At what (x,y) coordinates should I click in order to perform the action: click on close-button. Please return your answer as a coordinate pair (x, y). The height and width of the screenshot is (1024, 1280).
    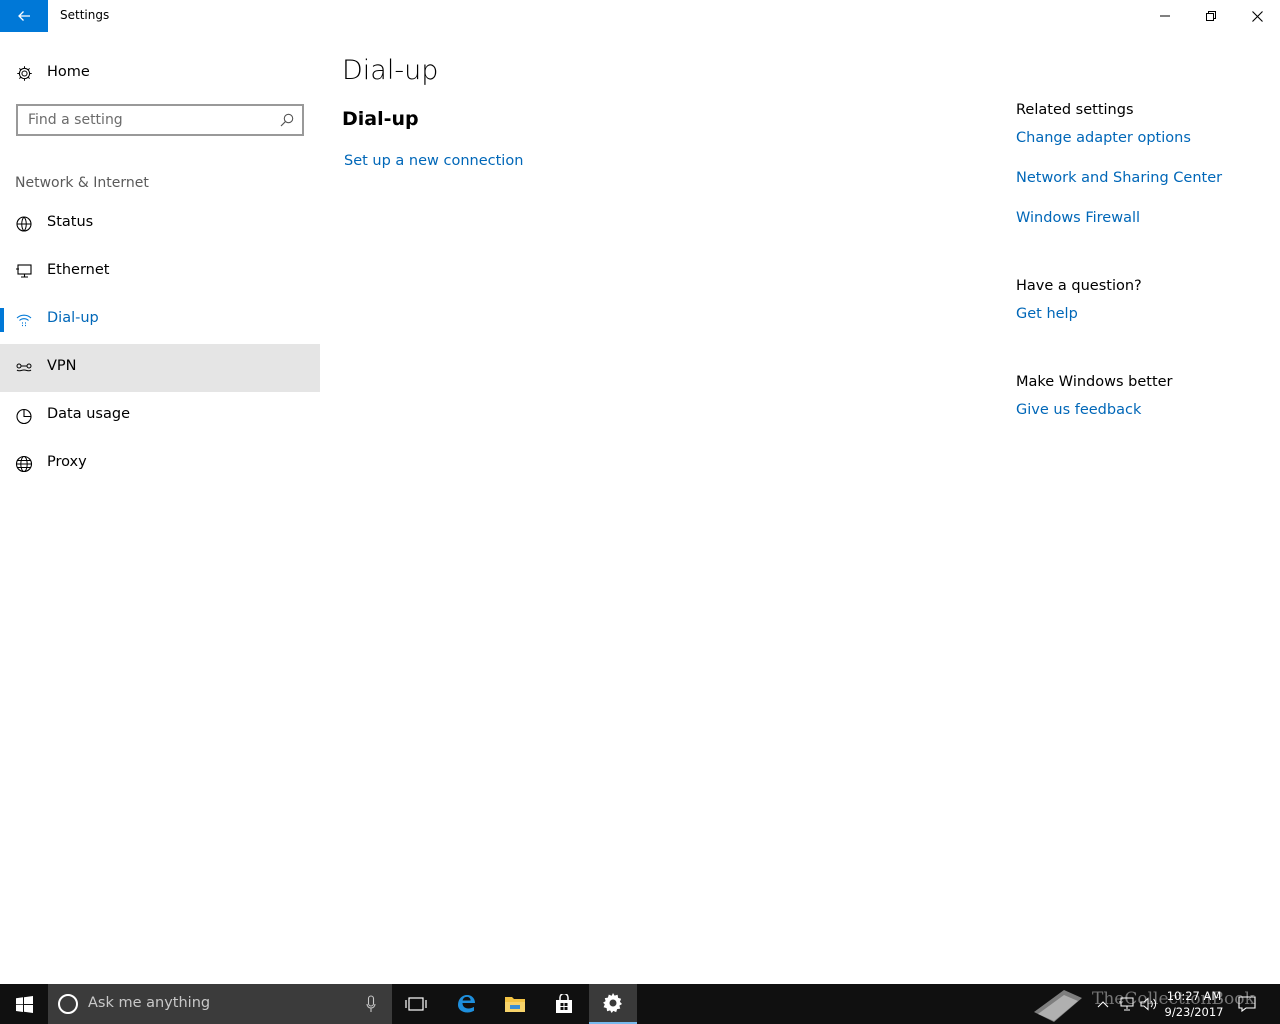
    Looking at the image, I should click on (1257, 16).